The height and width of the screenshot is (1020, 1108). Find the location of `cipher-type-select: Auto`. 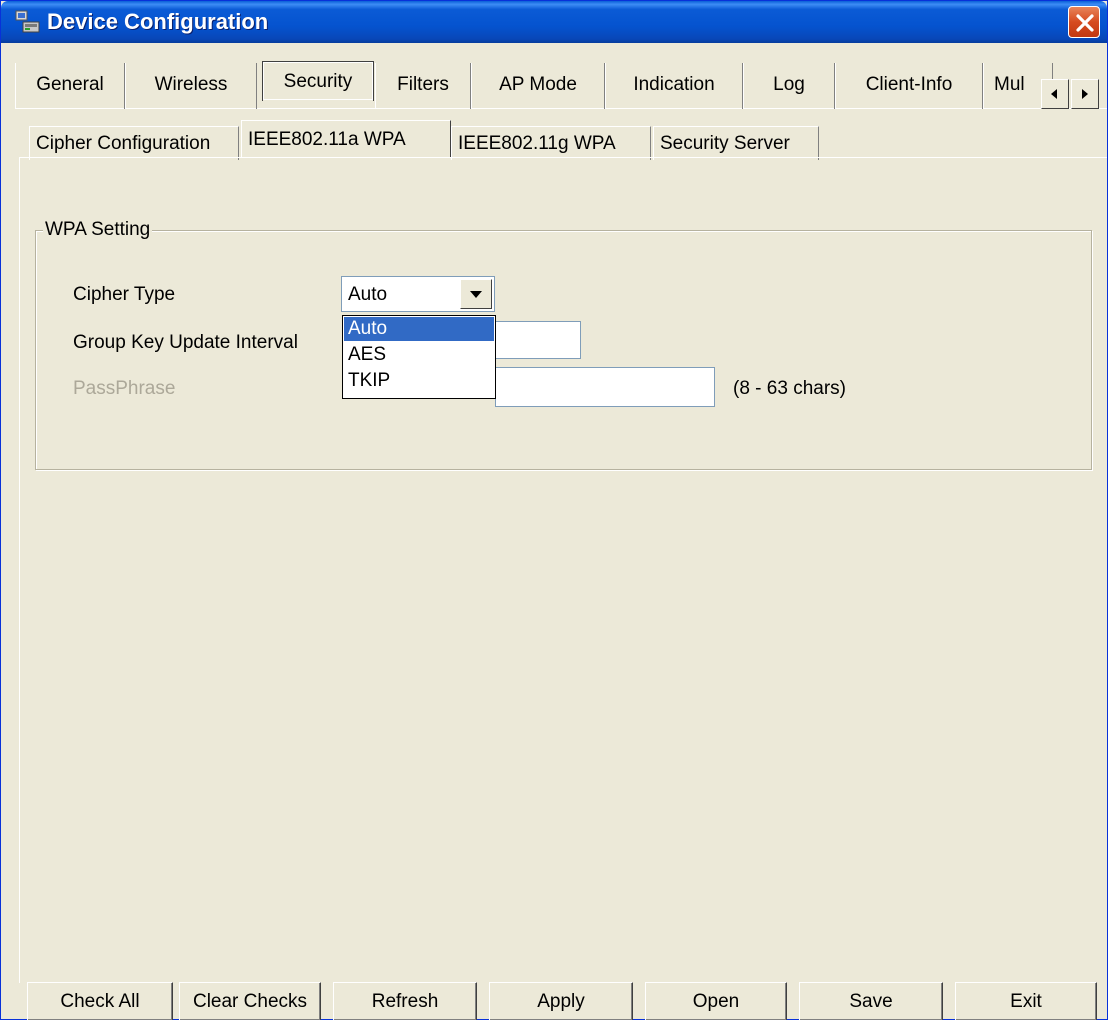

cipher-type-select: Auto is located at coordinates (418, 294).